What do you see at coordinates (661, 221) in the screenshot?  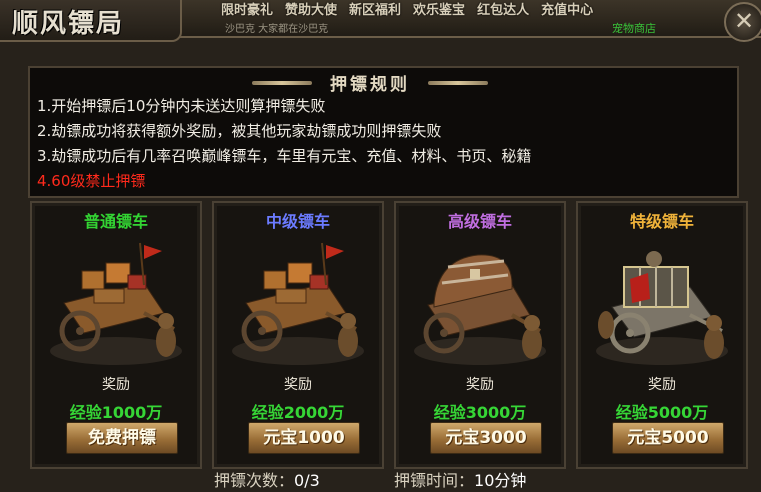 I see `cart-title: 特级镖车` at bounding box center [661, 221].